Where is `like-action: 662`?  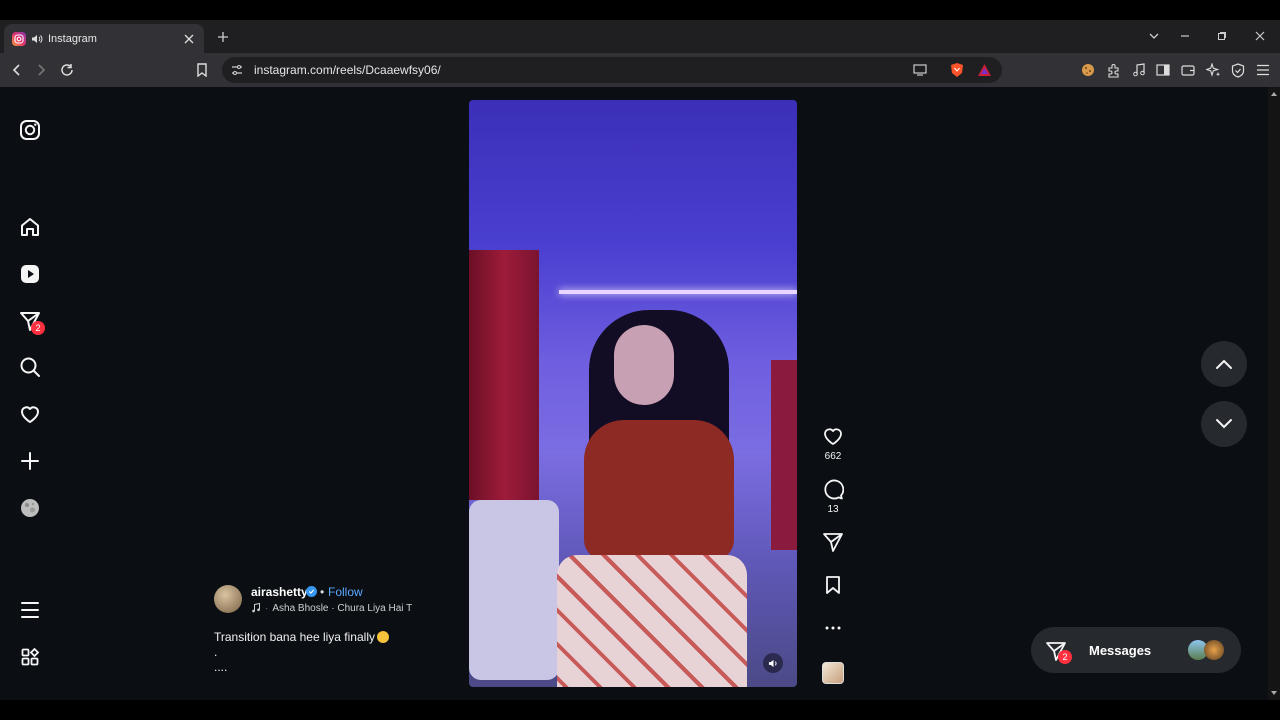 like-action: 662 is located at coordinates (833, 442).